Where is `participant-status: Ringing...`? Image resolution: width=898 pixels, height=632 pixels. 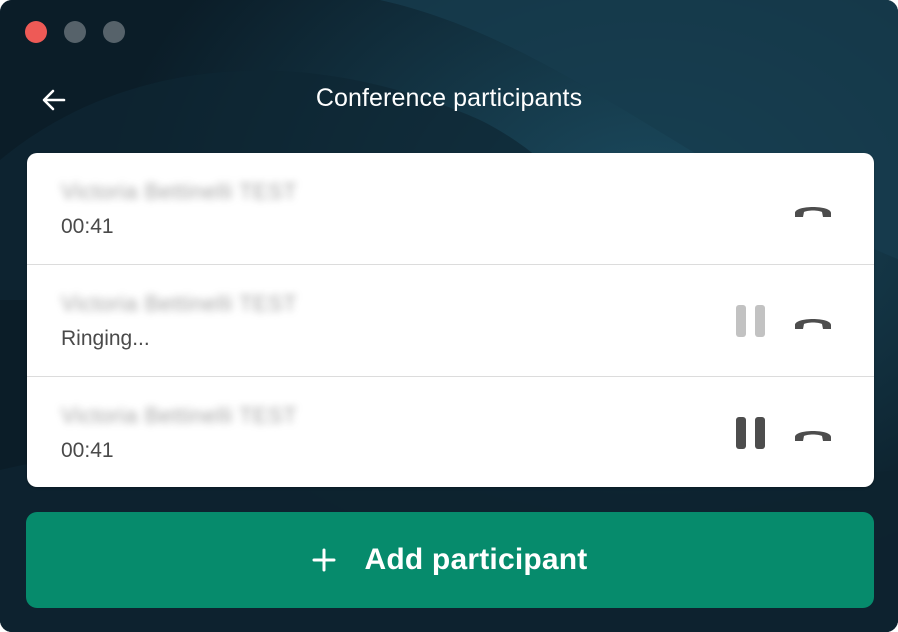
participant-status: Ringing... is located at coordinates (105, 338).